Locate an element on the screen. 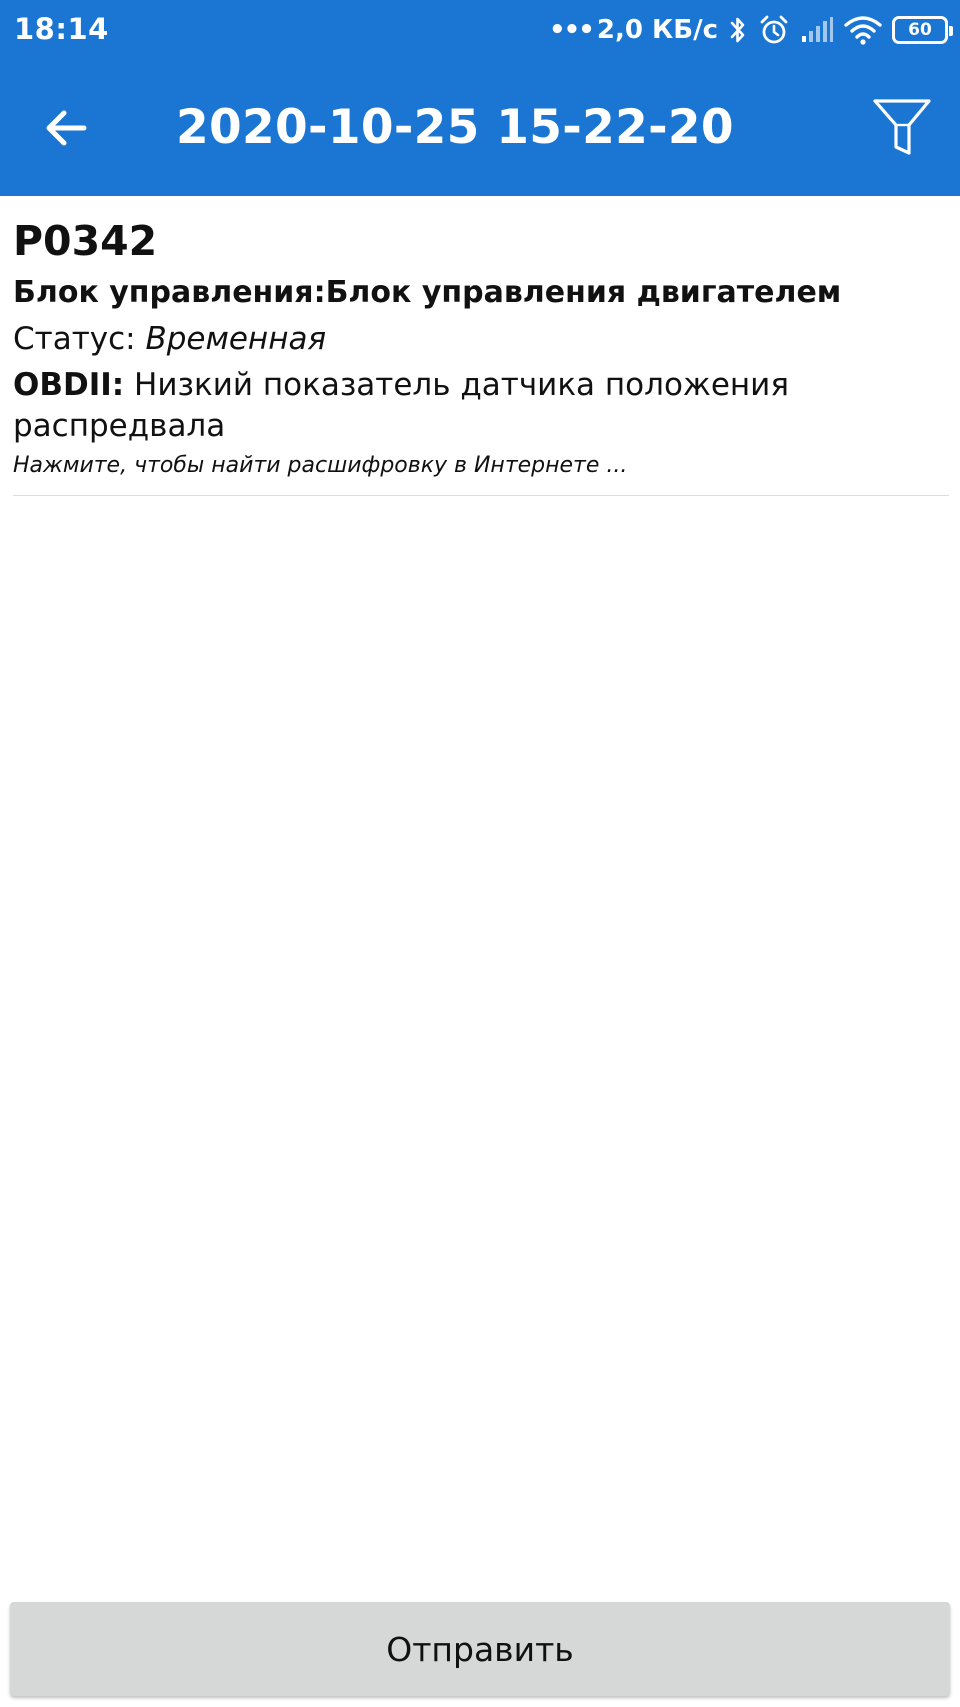 This screenshot has height=1707, width=960. dtc-status: Статус: Временная is located at coordinates (481, 339).